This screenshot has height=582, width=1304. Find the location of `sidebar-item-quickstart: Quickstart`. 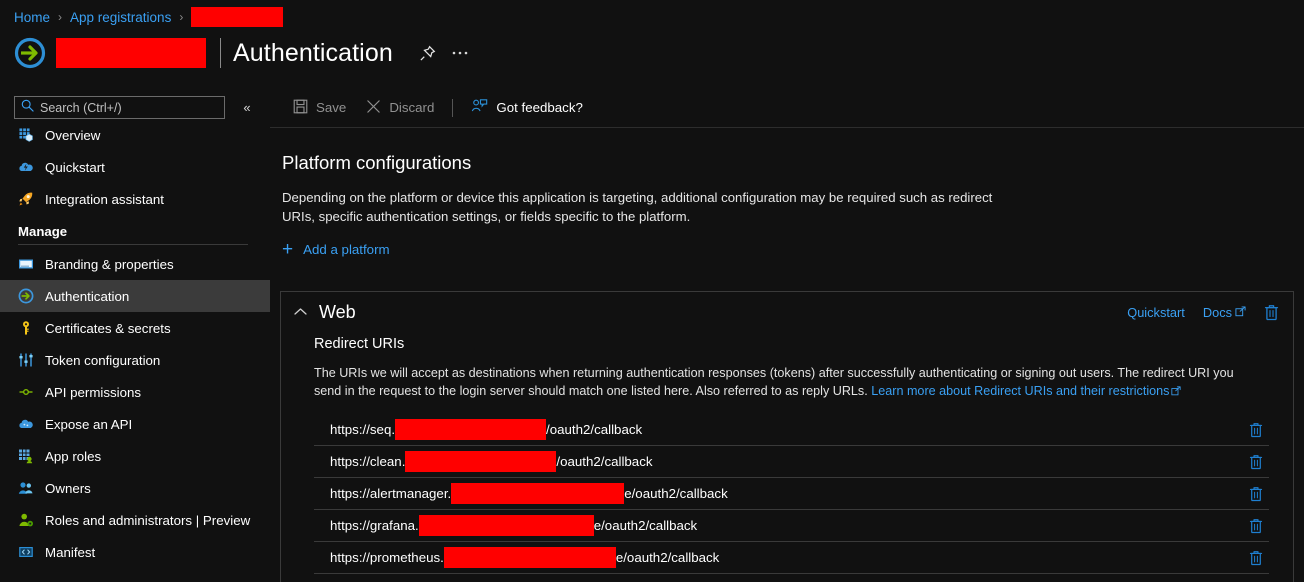

sidebar-item-quickstart: Quickstart is located at coordinates (135, 167).